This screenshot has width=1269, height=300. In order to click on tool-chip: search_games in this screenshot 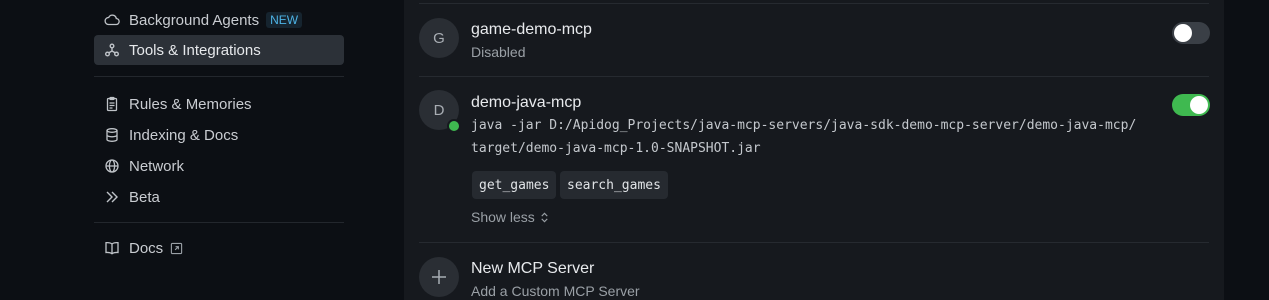, I will do `click(614, 185)`.